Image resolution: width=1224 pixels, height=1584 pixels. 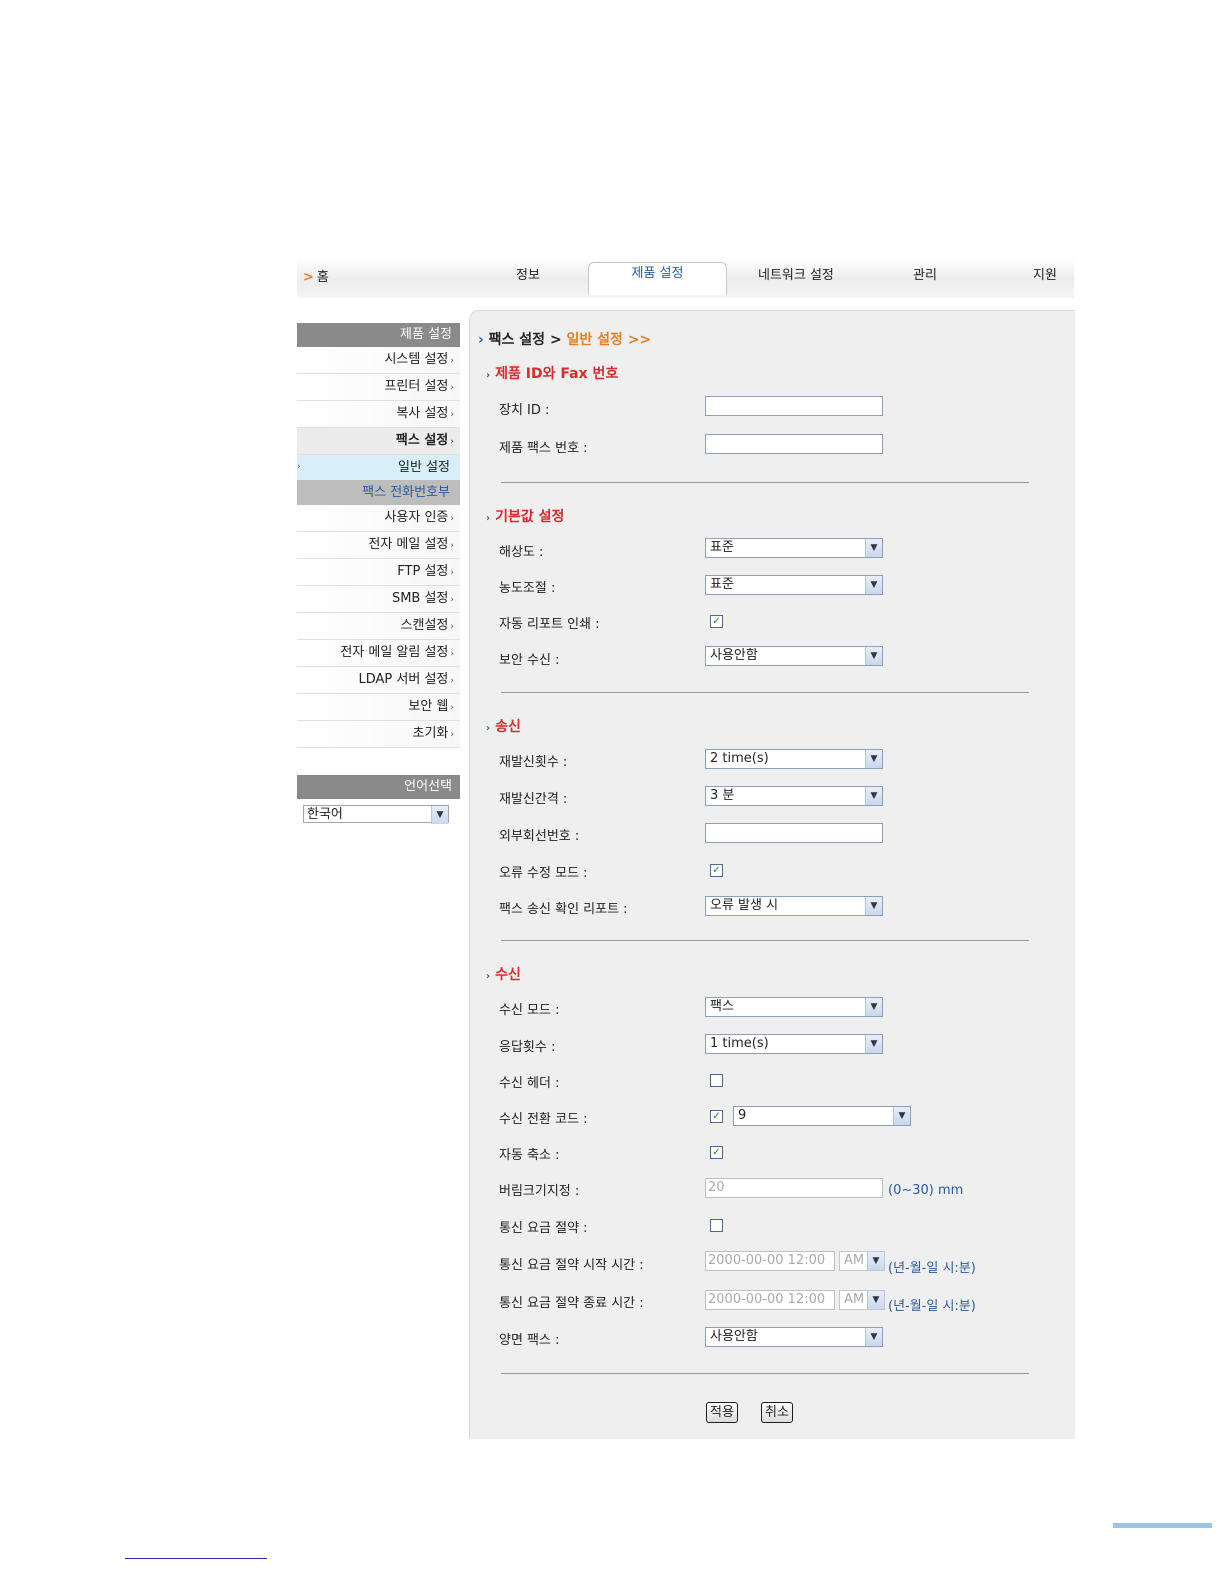 What do you see at coordinates (722, 1006) in the screenshot?
I see `receive-mode-value: 팩스` at bounding box center [722, 1006].